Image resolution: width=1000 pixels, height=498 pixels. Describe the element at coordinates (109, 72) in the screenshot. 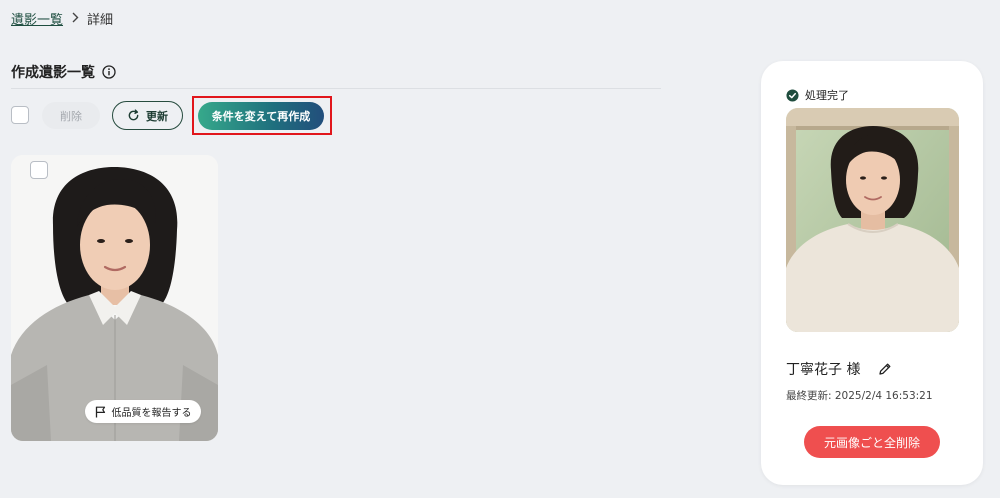

I see `info-icon` at that location.